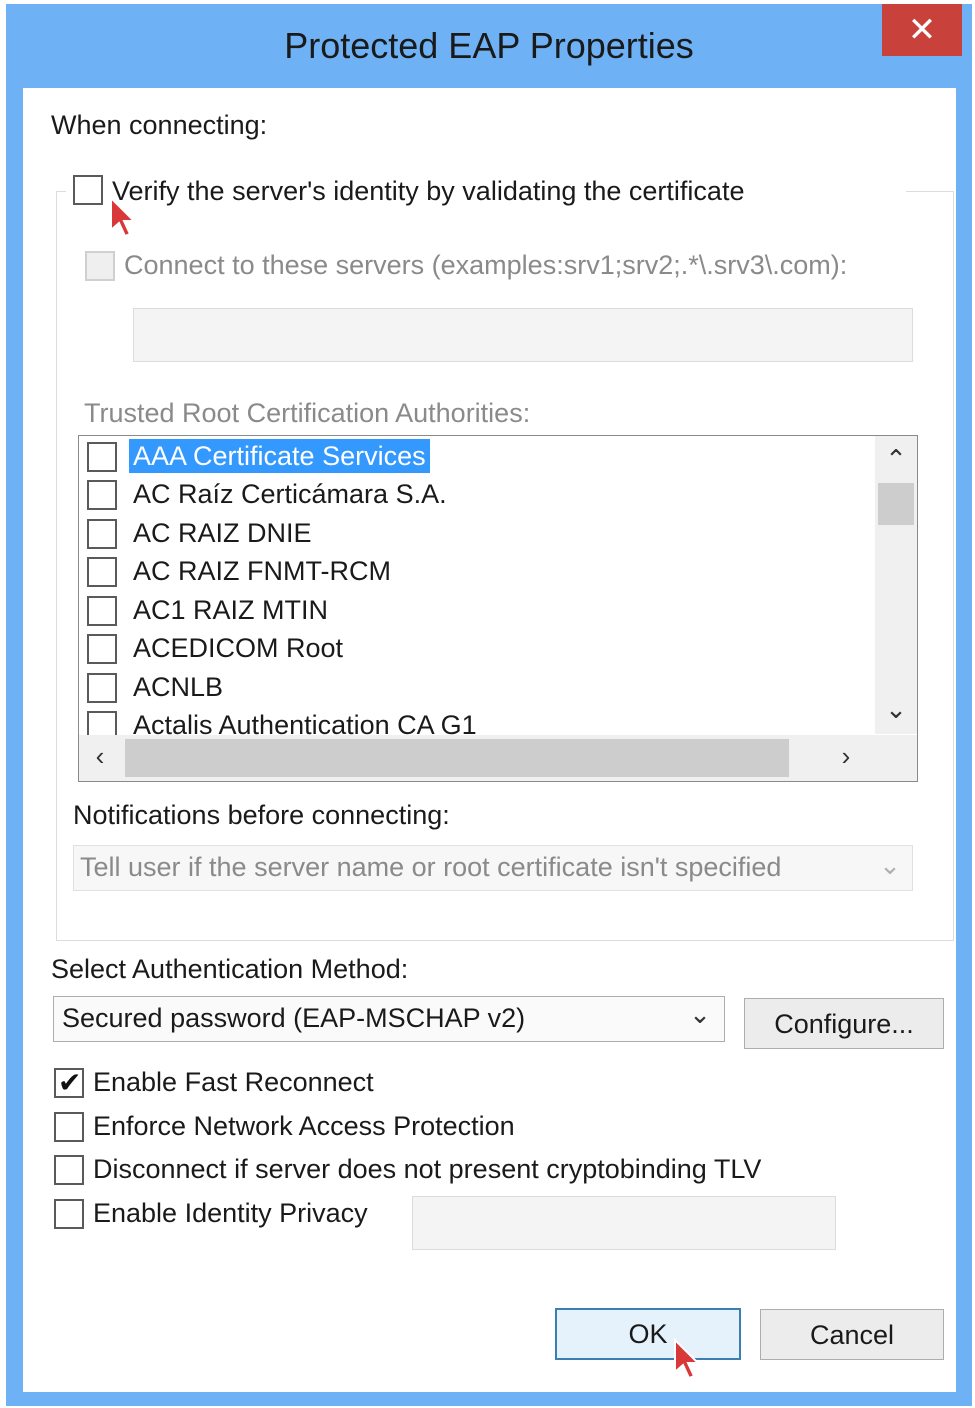 Image resolution: width=975 pixels, height=1408 pixels. What do you see at coordinates (290, 494) in the screenshot?
I see `list-item-label: AC Raíz Certicámara S.A.` at bounding box center [290, 494].